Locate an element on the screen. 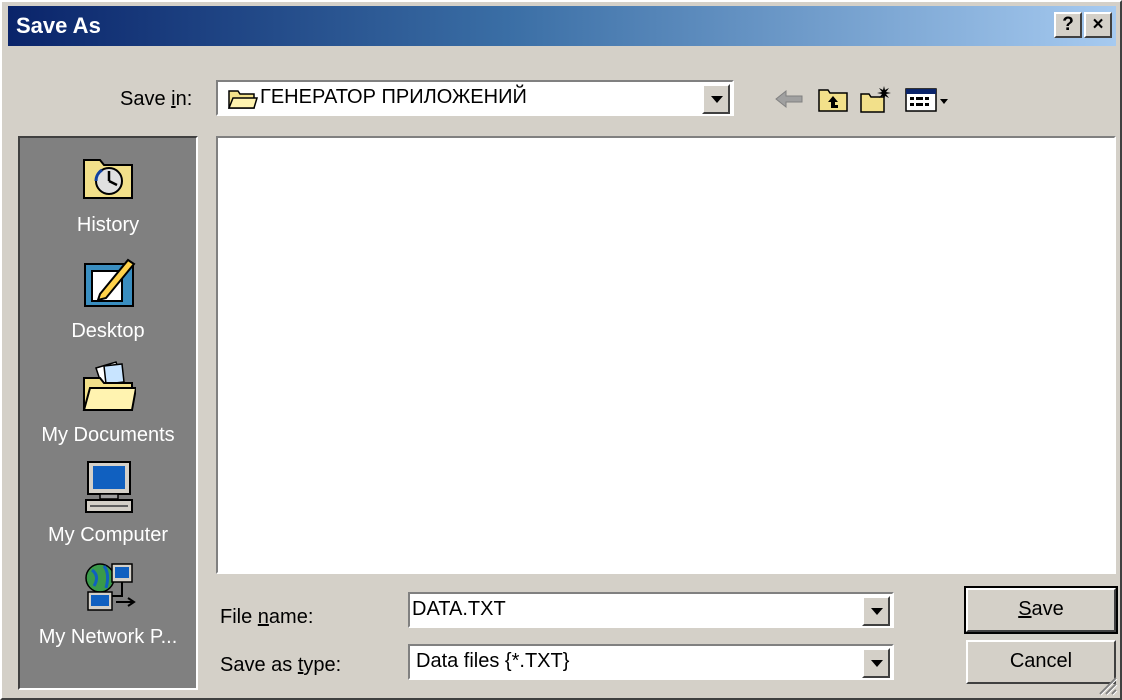  file-name-label: File name: is located at coordinates (267, 617).